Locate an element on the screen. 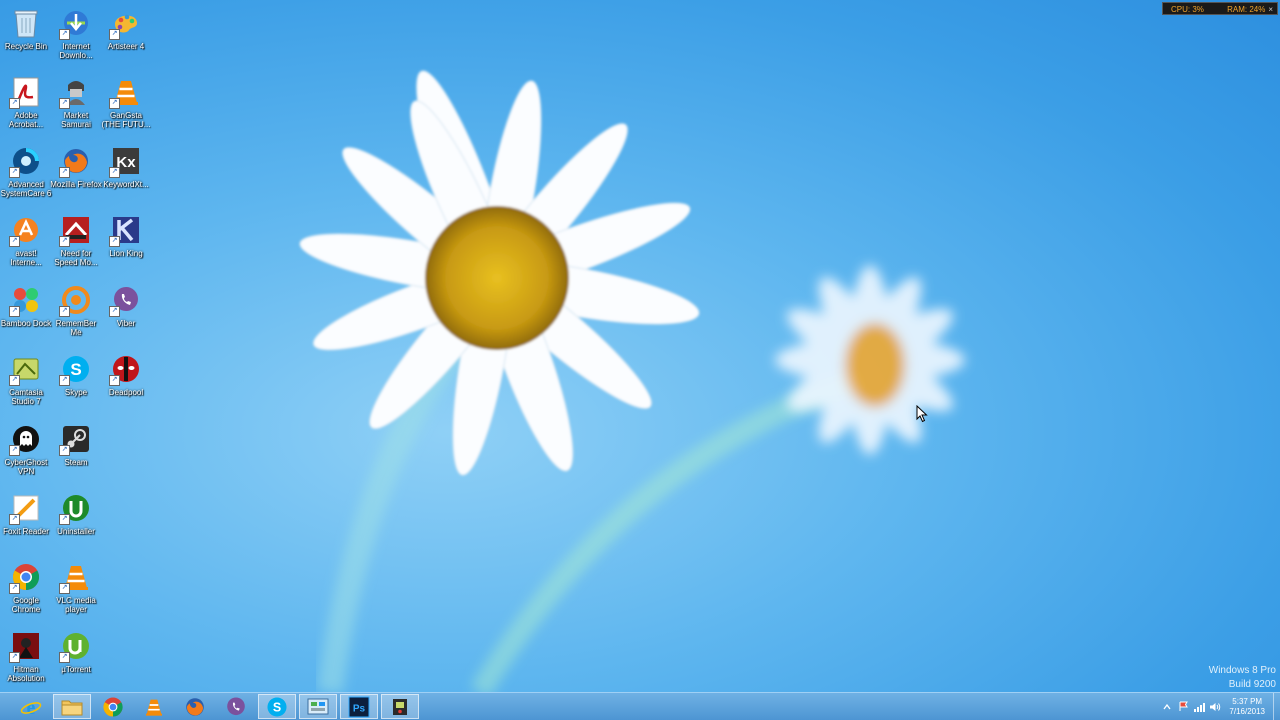 The image size is (1280, 720). desktop-icon-steam: ↗ Steam is located at coordinates (76, 451).